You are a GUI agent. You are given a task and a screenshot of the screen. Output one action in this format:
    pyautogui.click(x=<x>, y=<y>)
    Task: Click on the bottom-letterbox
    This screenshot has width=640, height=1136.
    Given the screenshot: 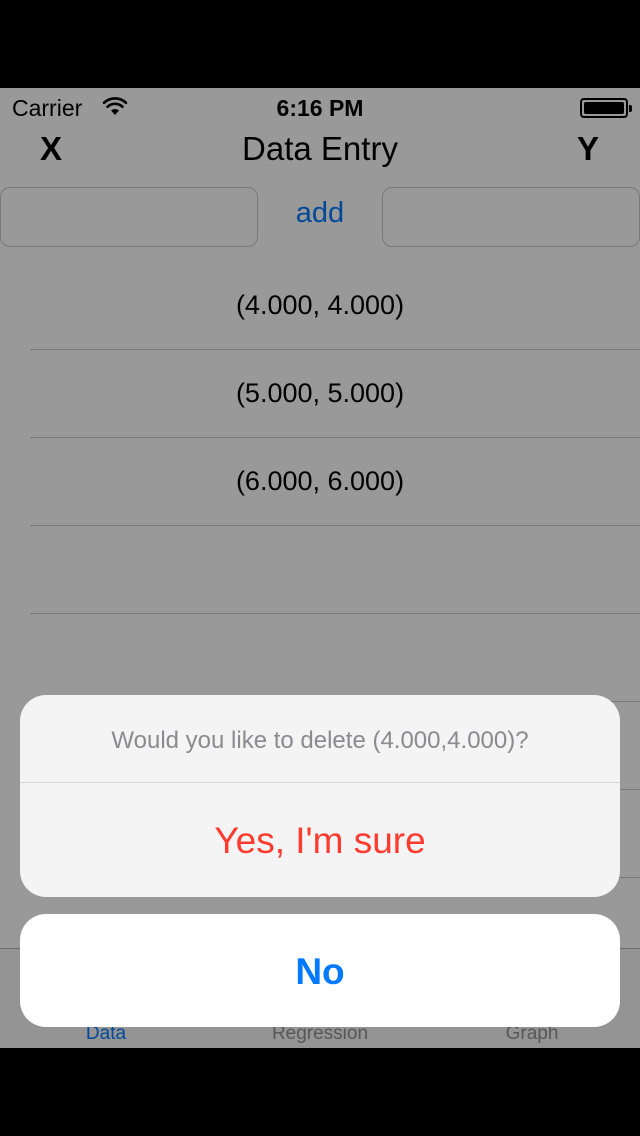 What is the action you would take?
    pyautogui.click(x=320, y=1092)
    